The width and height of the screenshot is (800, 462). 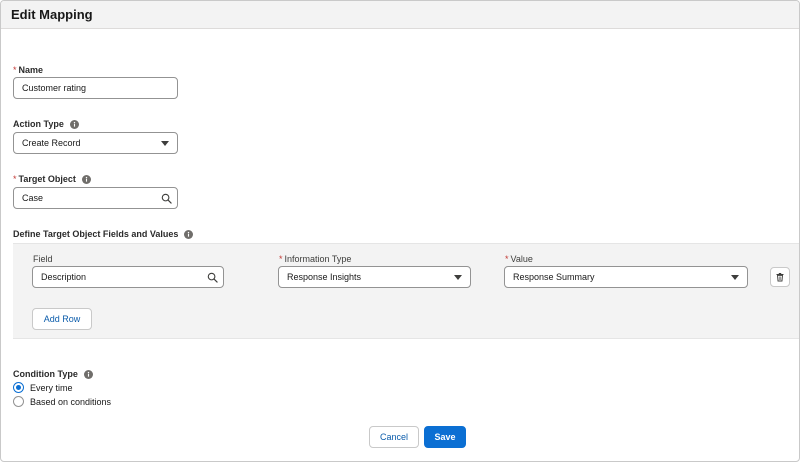 I want to click on value-select-value: Response Summary, so click(x=554, y=277).